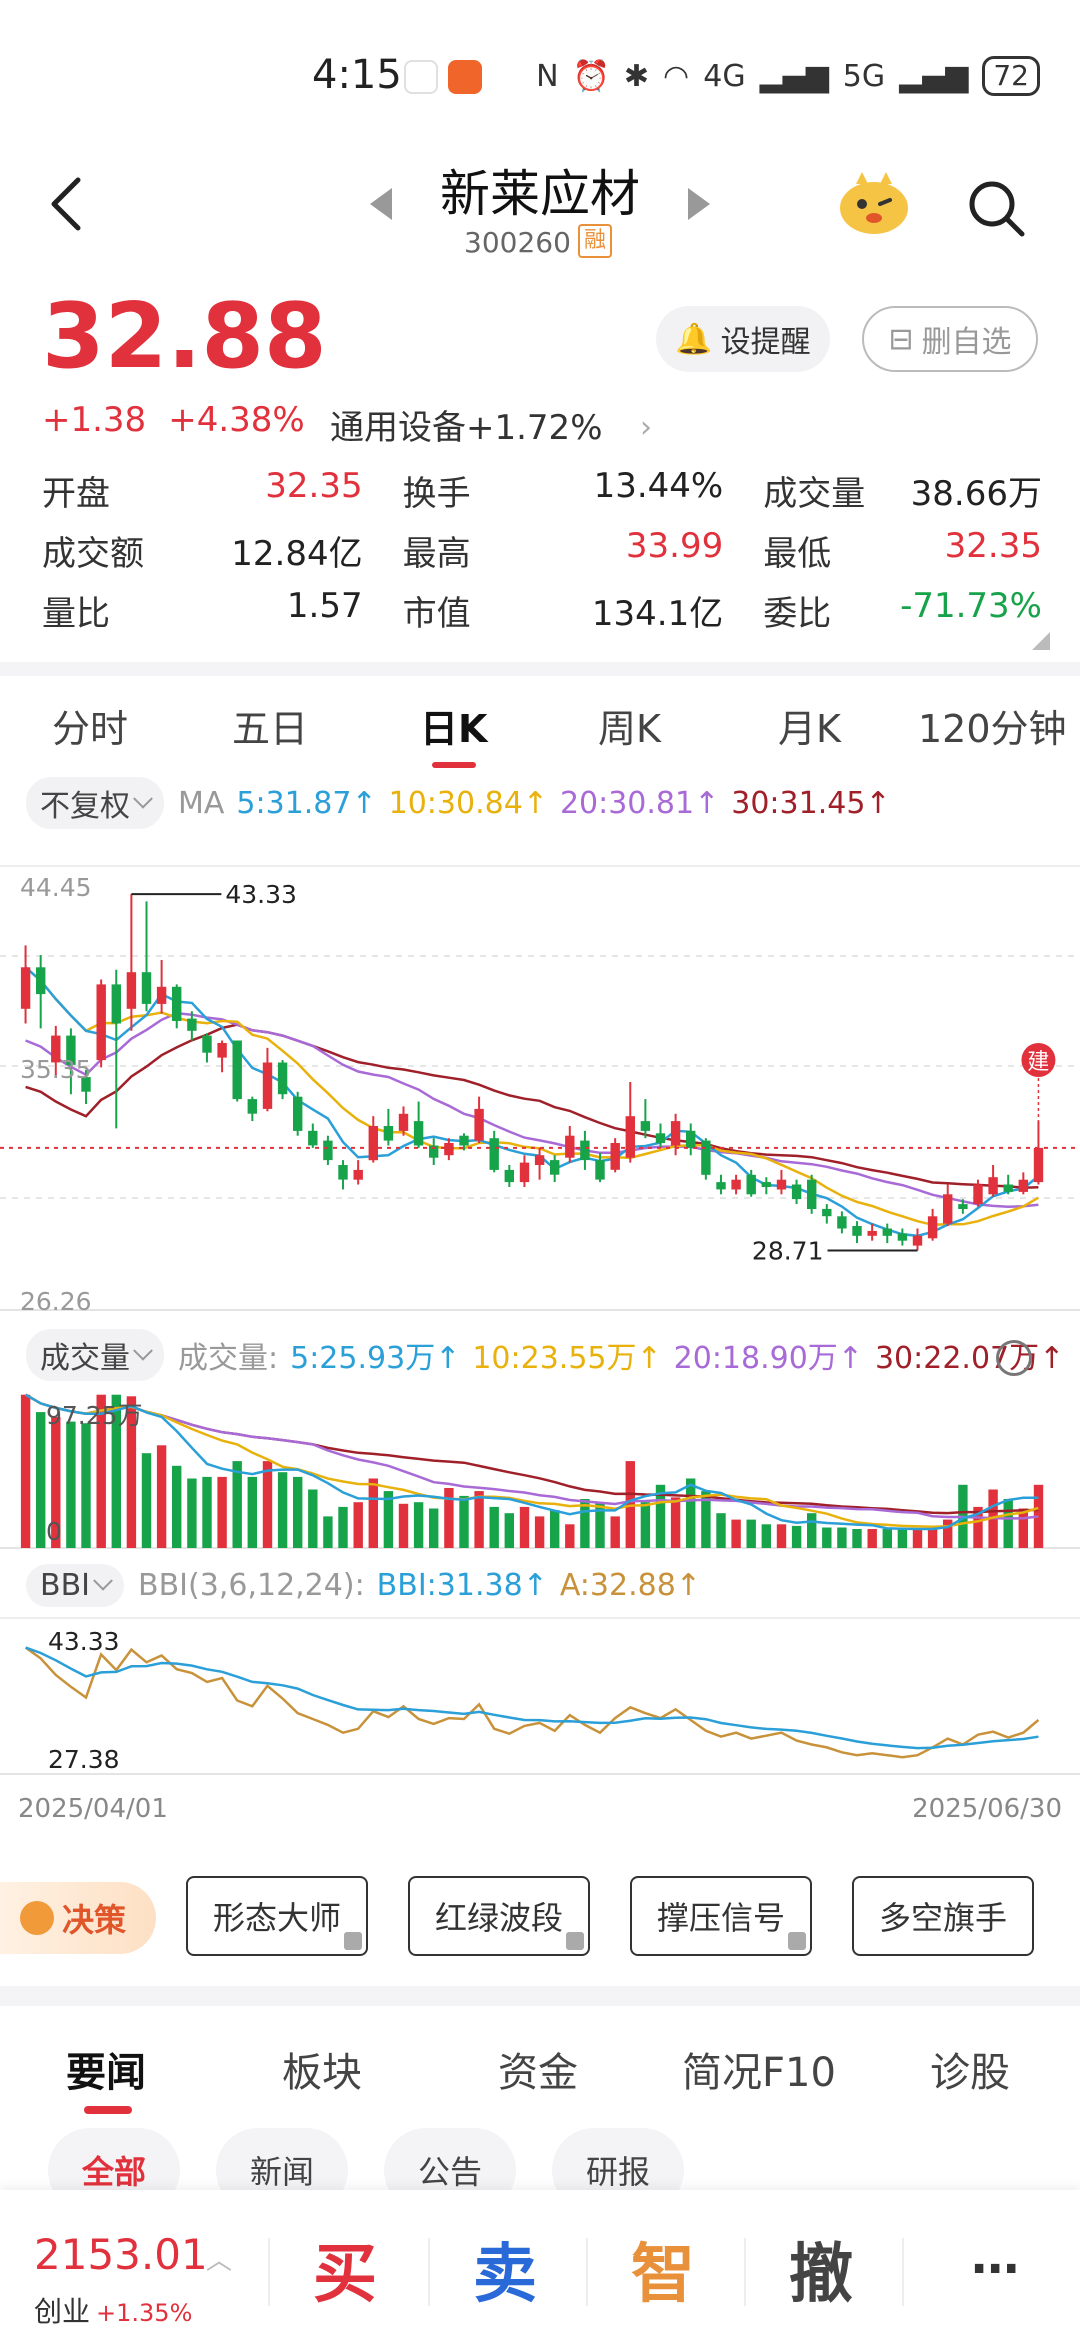  Describe the element at coordinates (532, 1698) in the screenshot. I see `bbi-line` at that location.